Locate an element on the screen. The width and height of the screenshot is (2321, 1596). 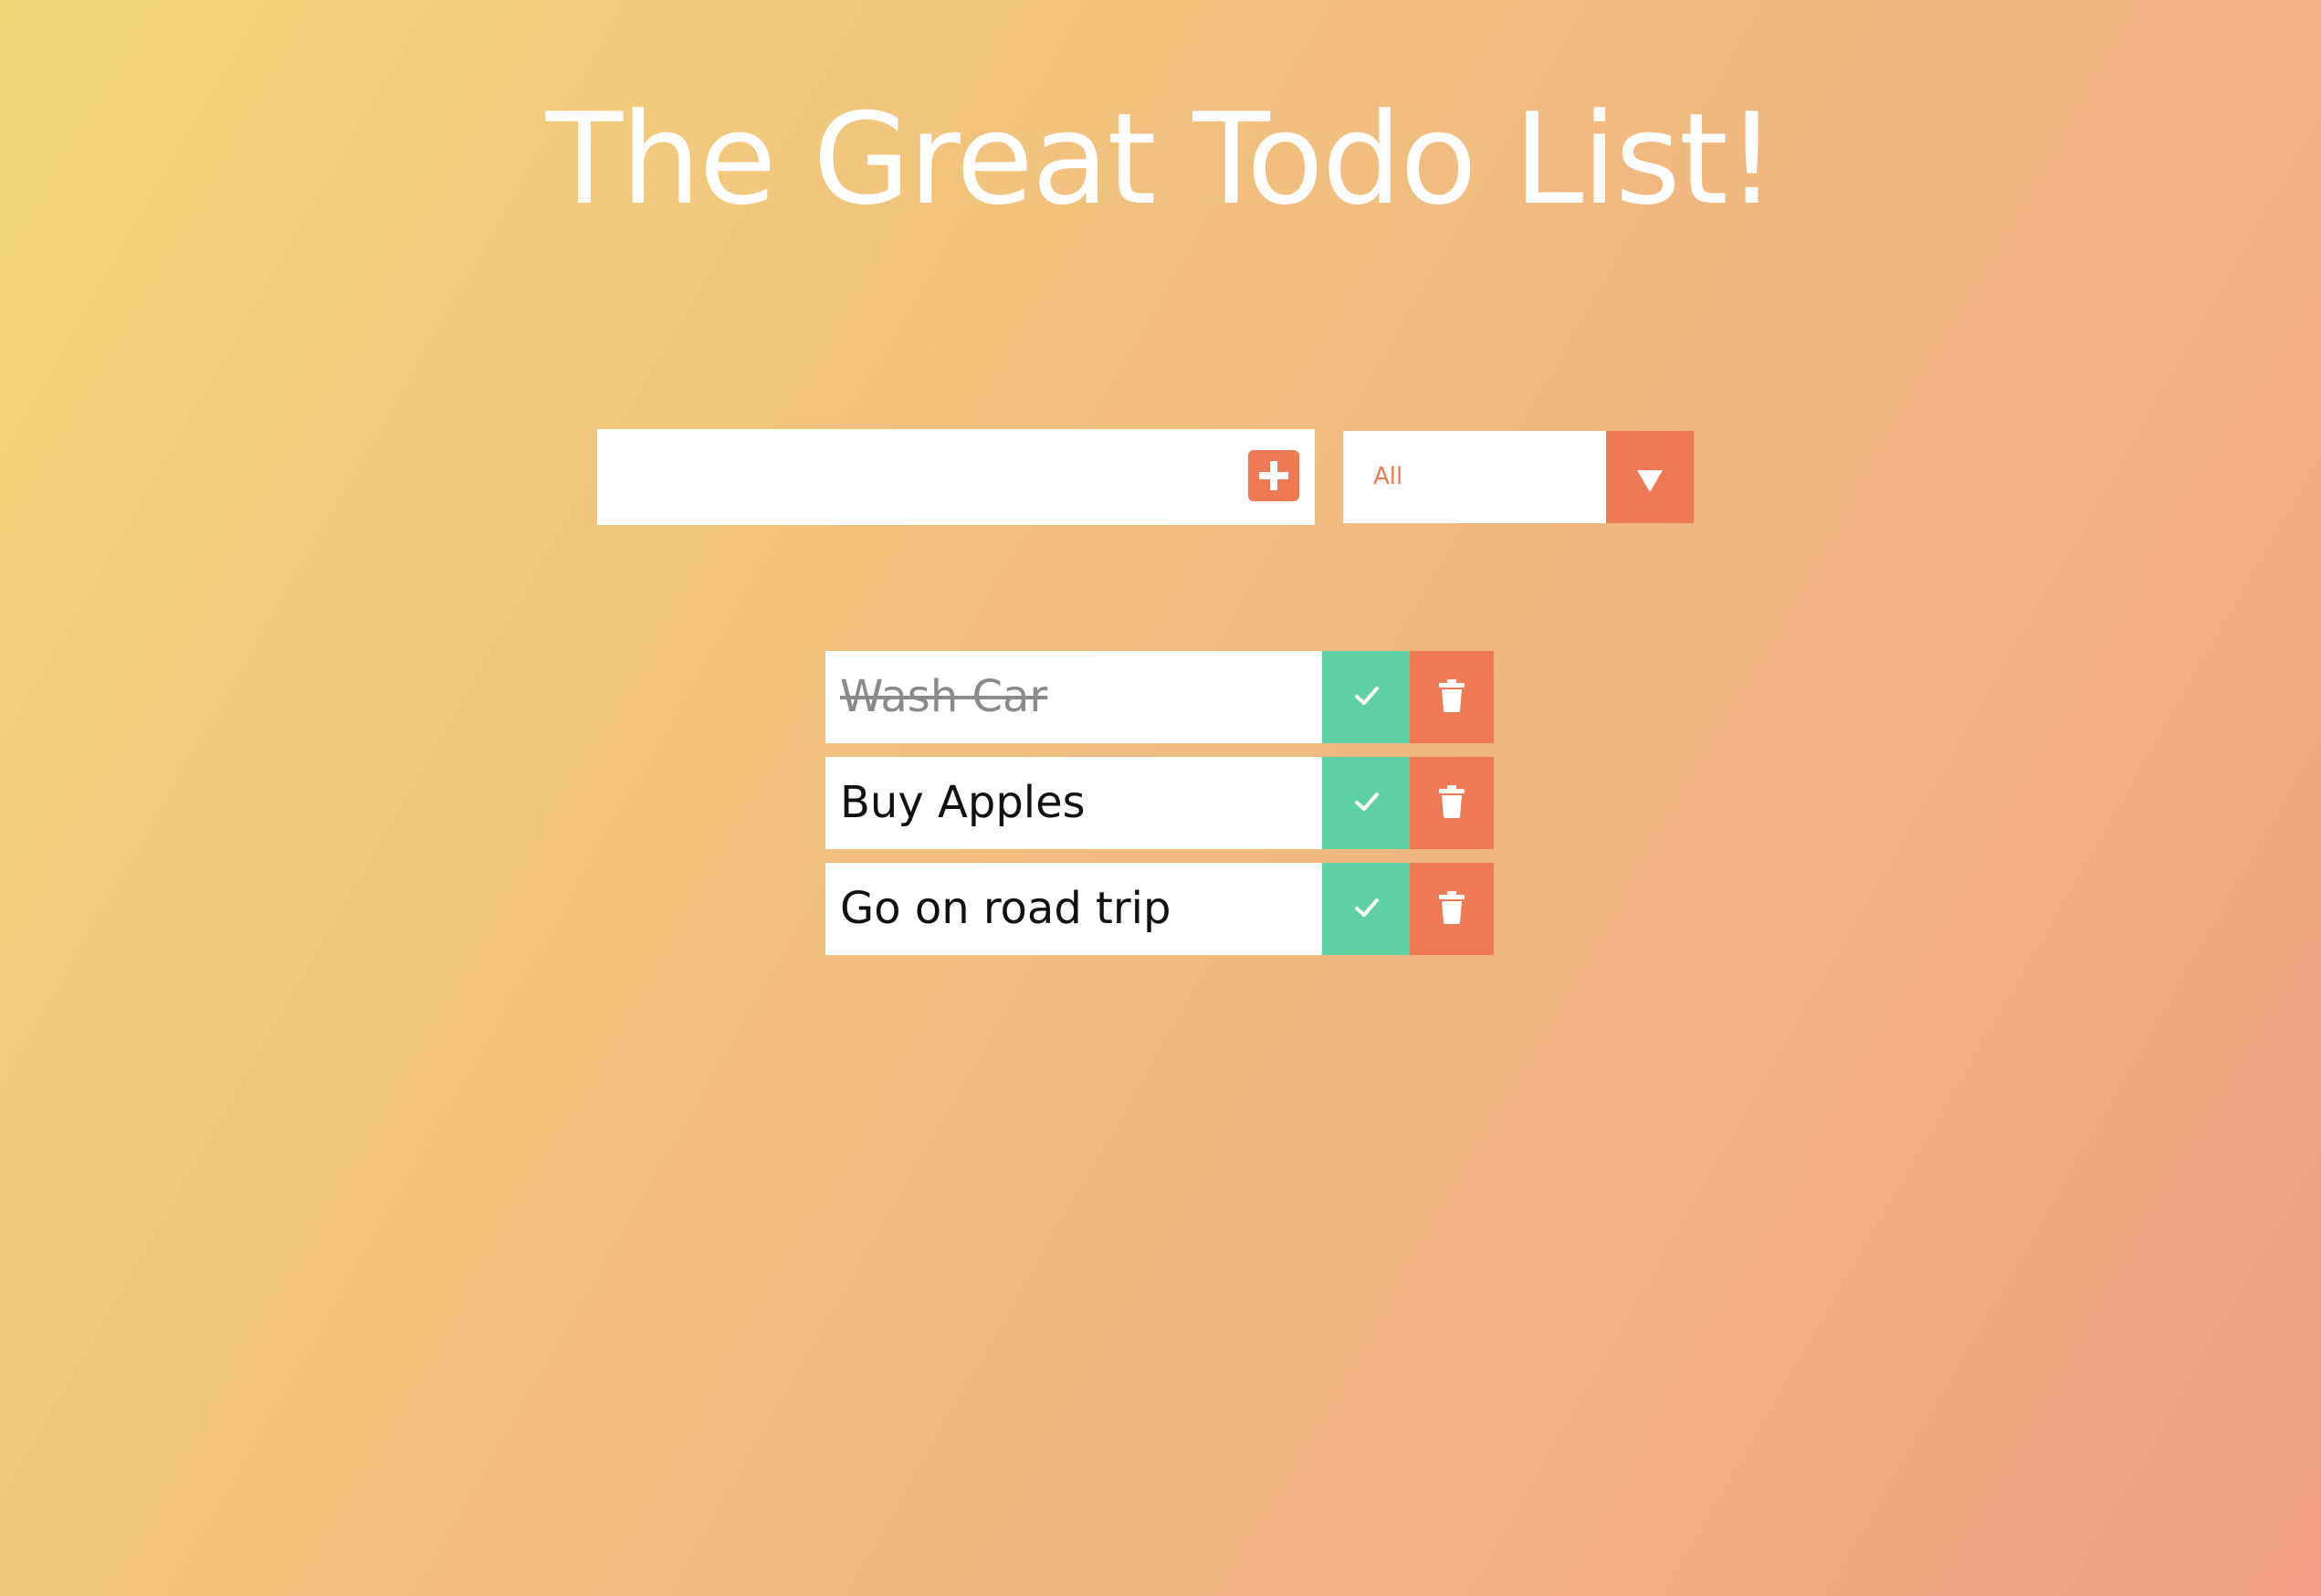
add-todo-button is located at coordinates (1273, 475).